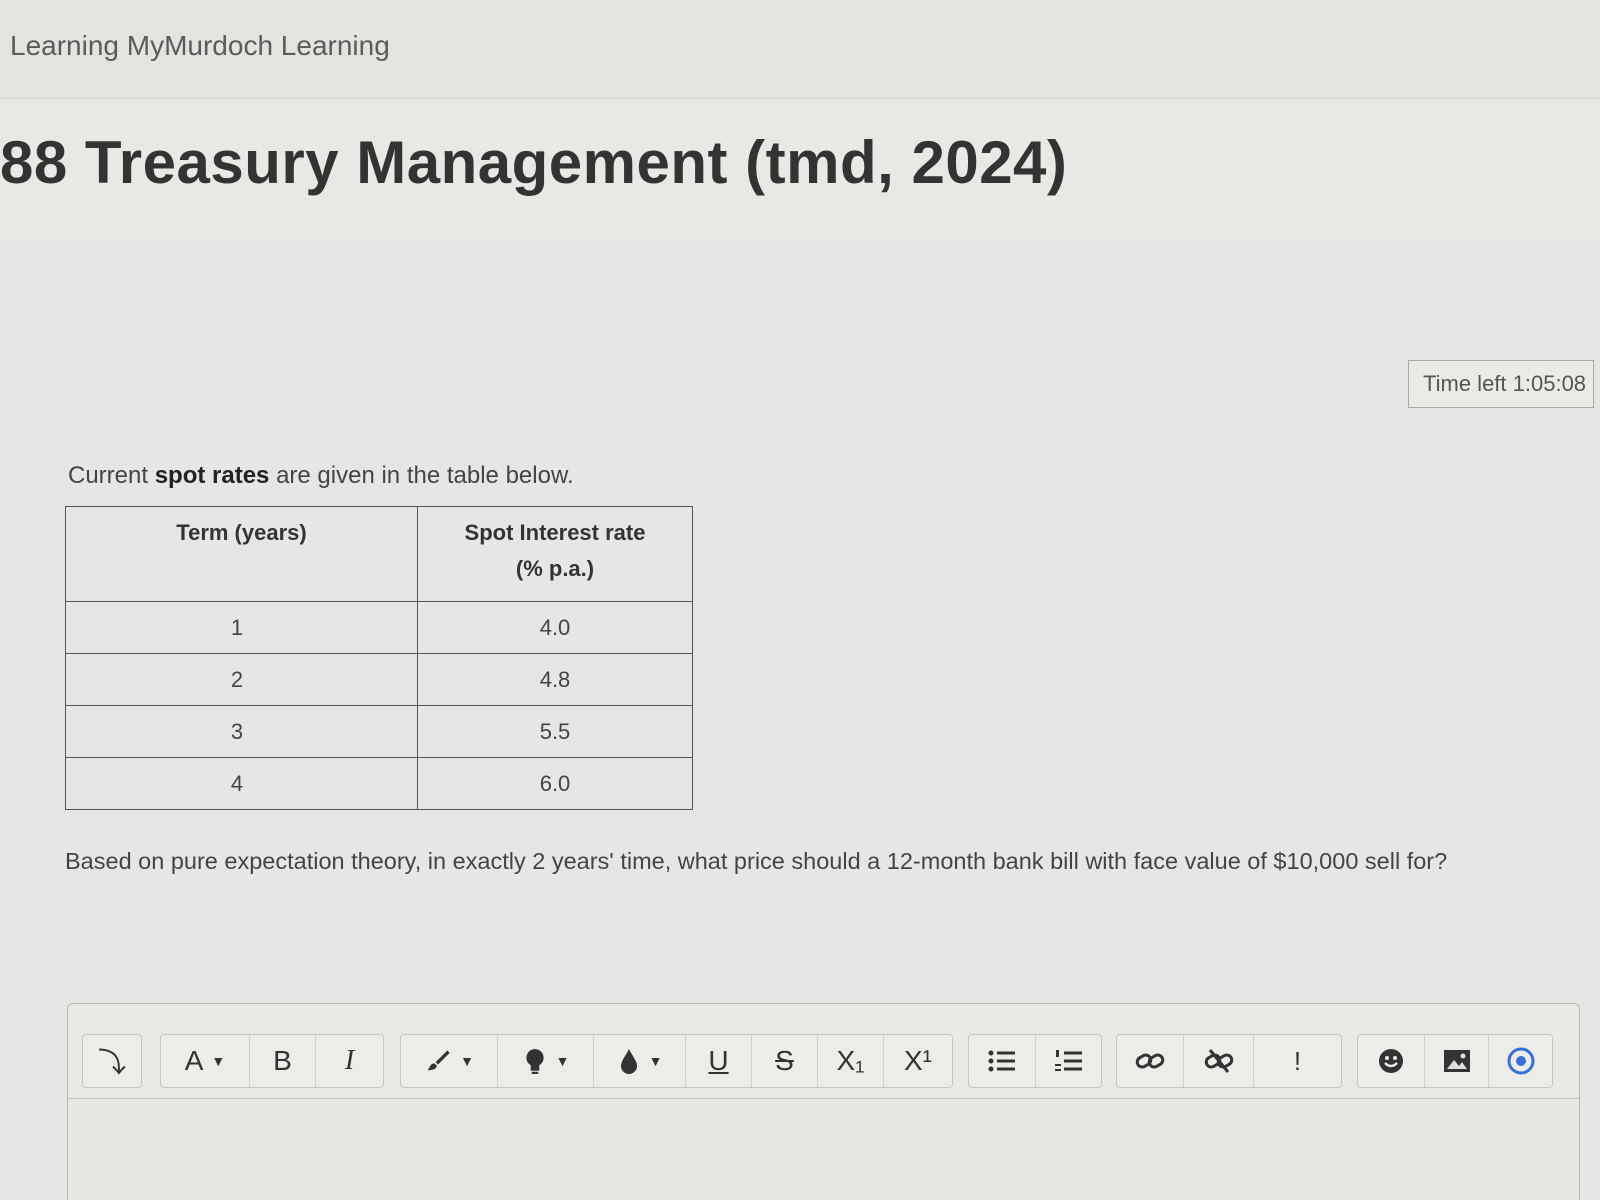 The width and height of the screenshot is (1600, 1200). What do you see at coordinates (555, 554) in the screenshot?
I see `table-header-rate: Spot Interest rate (% p.a.)` at bounding box center [555, 554].